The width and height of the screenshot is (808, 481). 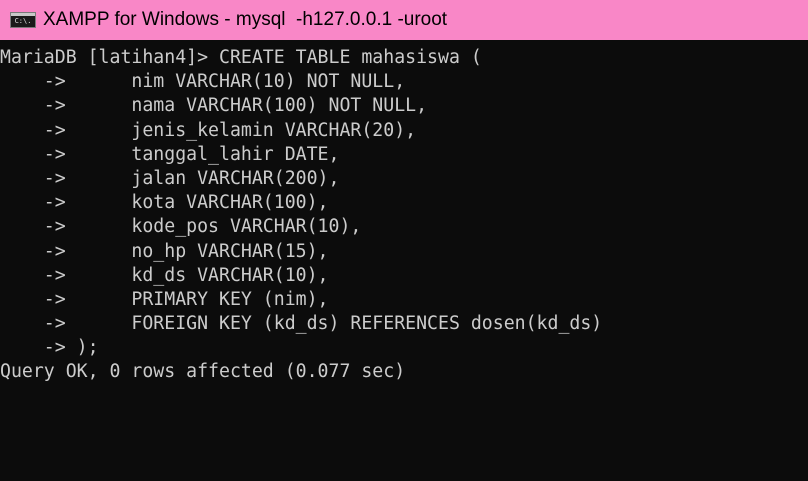 What do you see at coordinates (164, 299) in the screenshot?
I see `console-line: -> PRIMARY KEY (nim),` at bounding box center [164, 299].